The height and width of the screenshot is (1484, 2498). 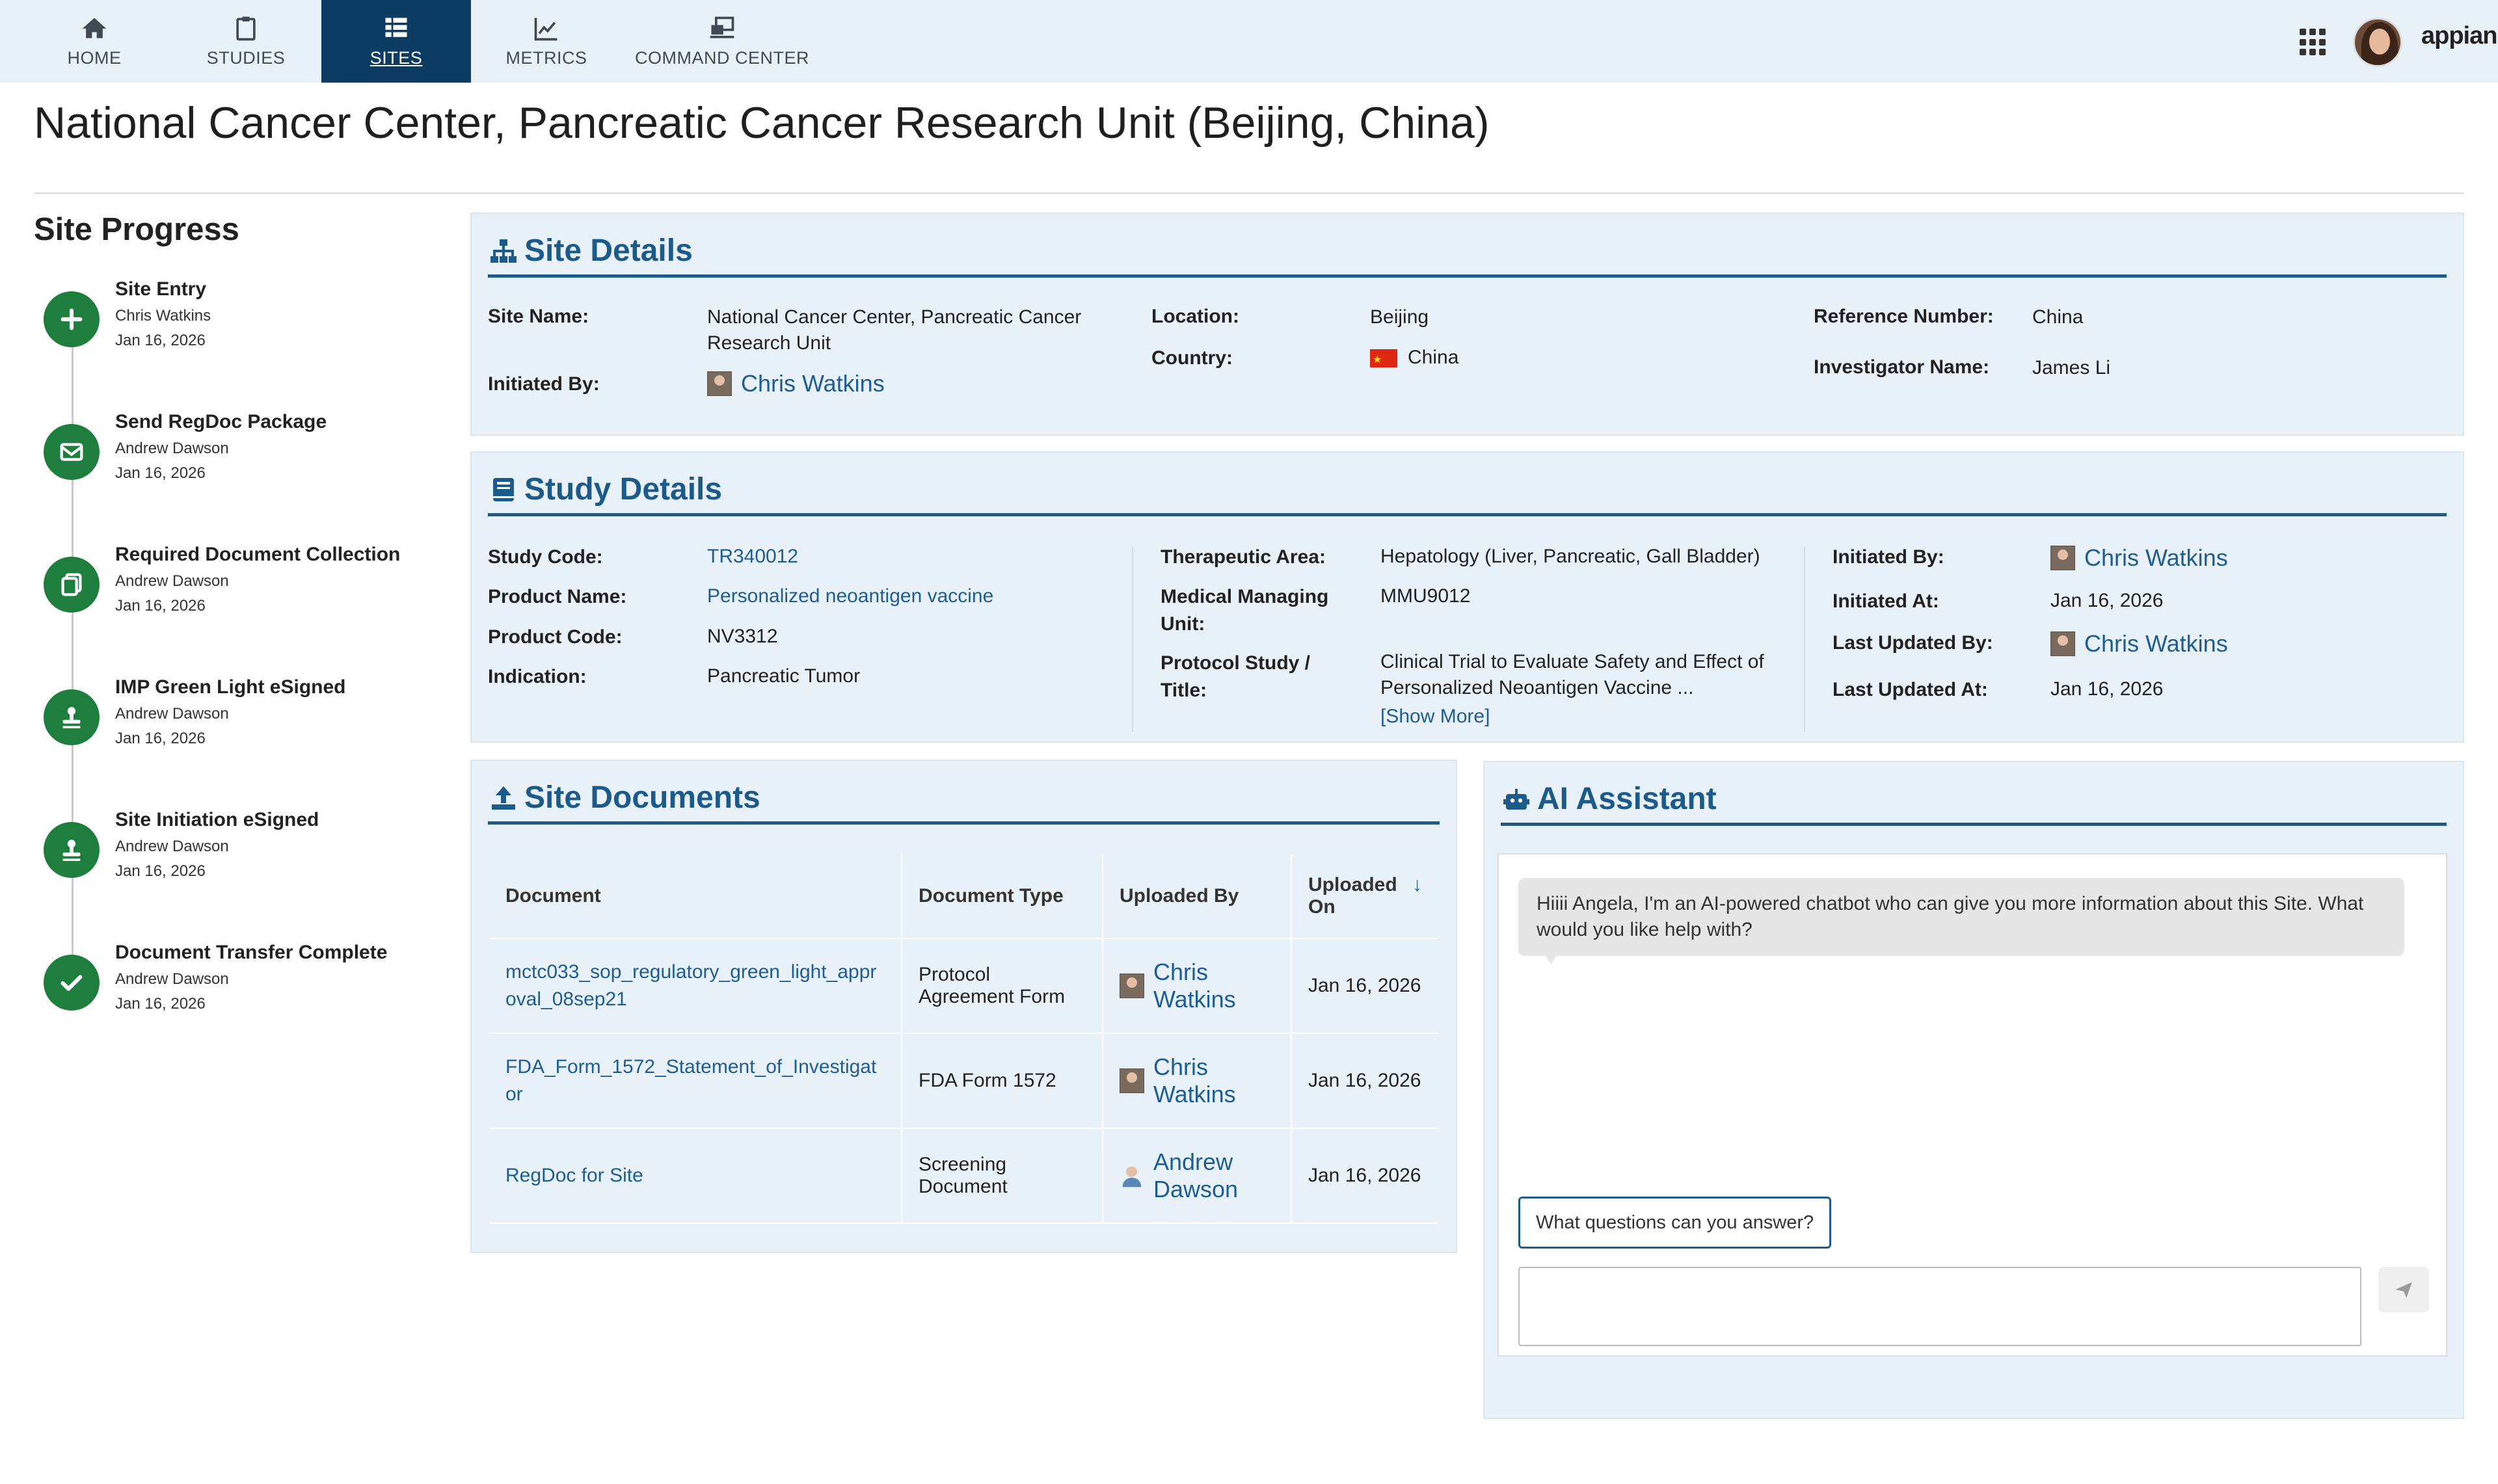 I want to click on step-title: Send RegDoc Package, so click(x=221, y=421).